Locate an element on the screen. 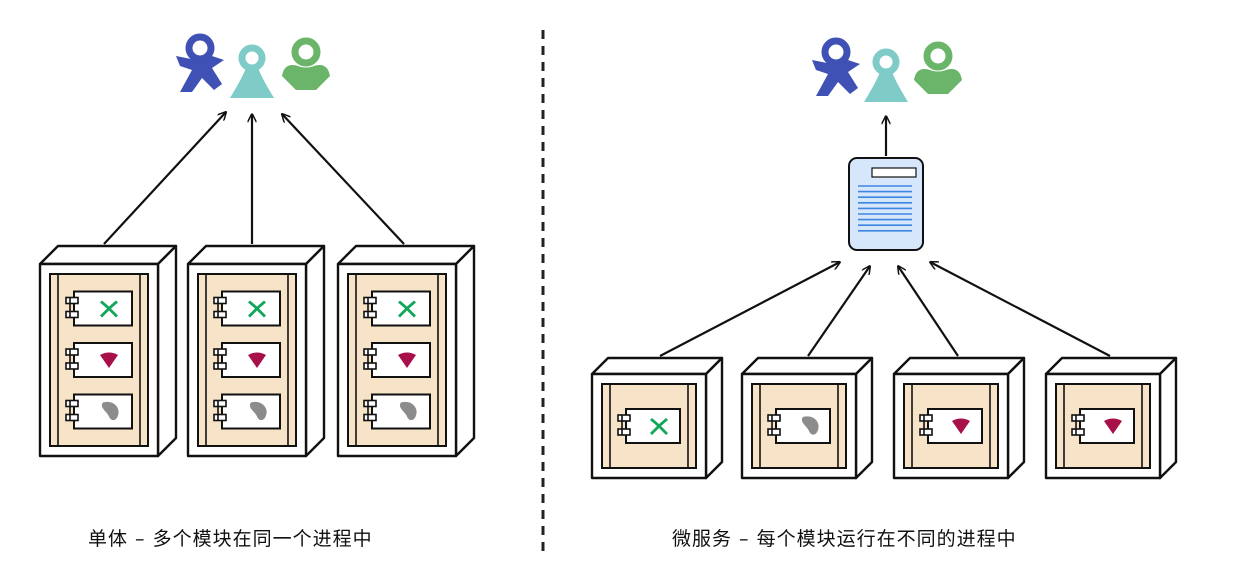  microservices-caption: 微服务 – 每个模块运行在不同的进程中 is located at coordinates (844, 539).